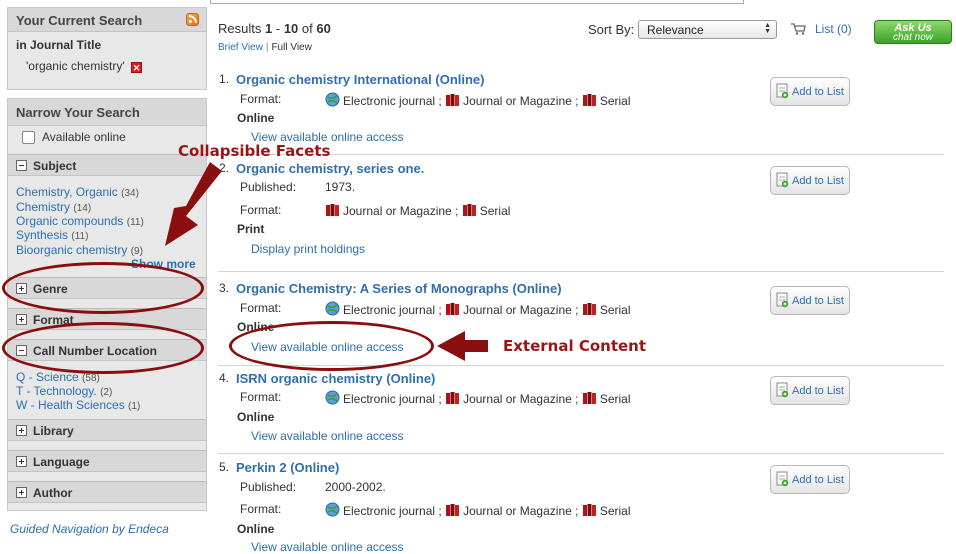 The height and width of the screenshot is (554, 956). What do you see at coordinates (84, 66) in the screenshot?
I see `current-search-value: 'organic chemistry' ✕` at bounding box center [84, 66].